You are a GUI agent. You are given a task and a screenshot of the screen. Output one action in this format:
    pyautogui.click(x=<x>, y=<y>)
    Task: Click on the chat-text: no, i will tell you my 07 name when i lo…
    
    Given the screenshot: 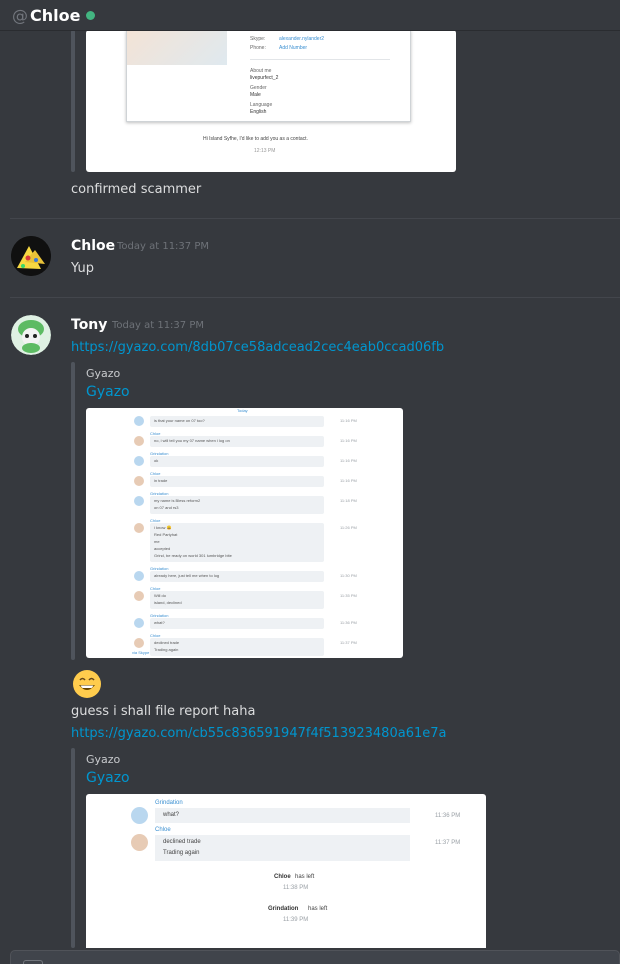 What is the action you would take?
    pyautogui.click(x=192, y=440)
    